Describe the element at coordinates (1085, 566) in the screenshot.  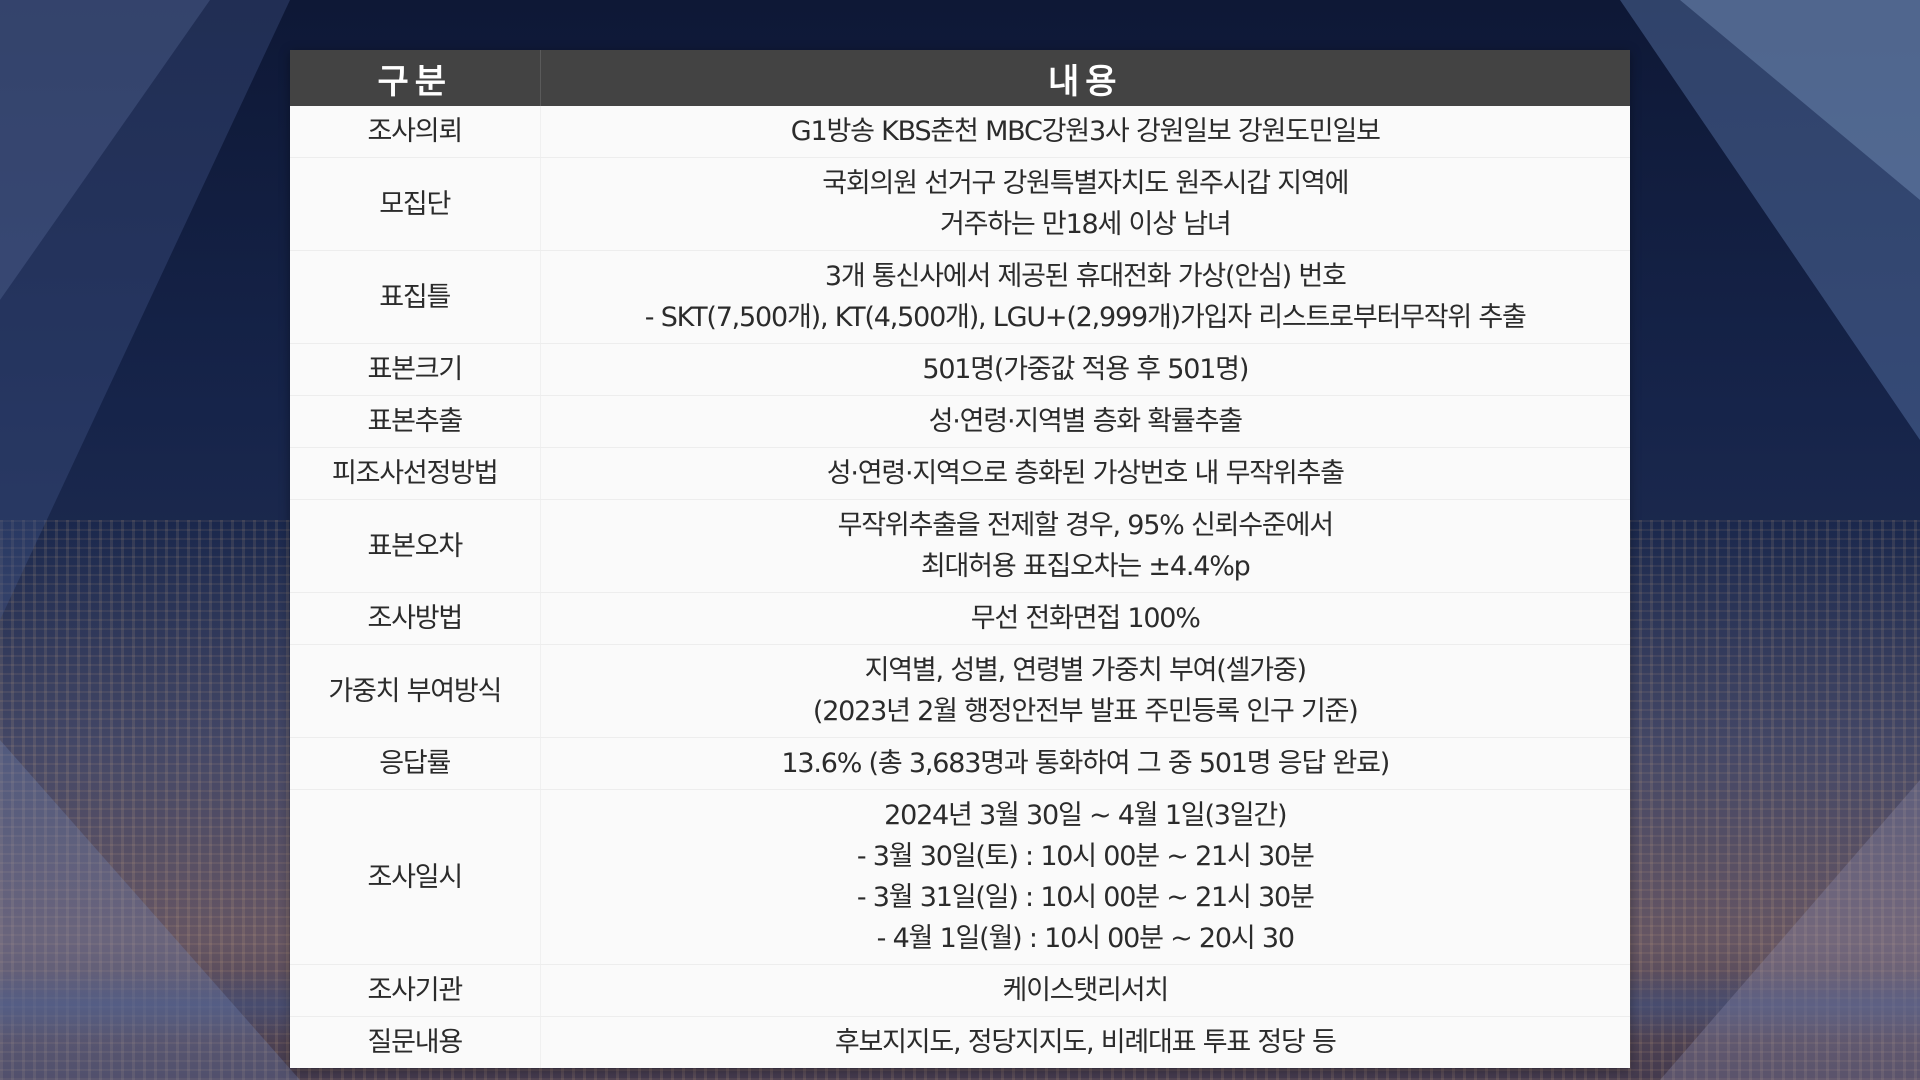
I see `row-content-line: 최대허용 표집오차는 ±4.4%p` at that location.